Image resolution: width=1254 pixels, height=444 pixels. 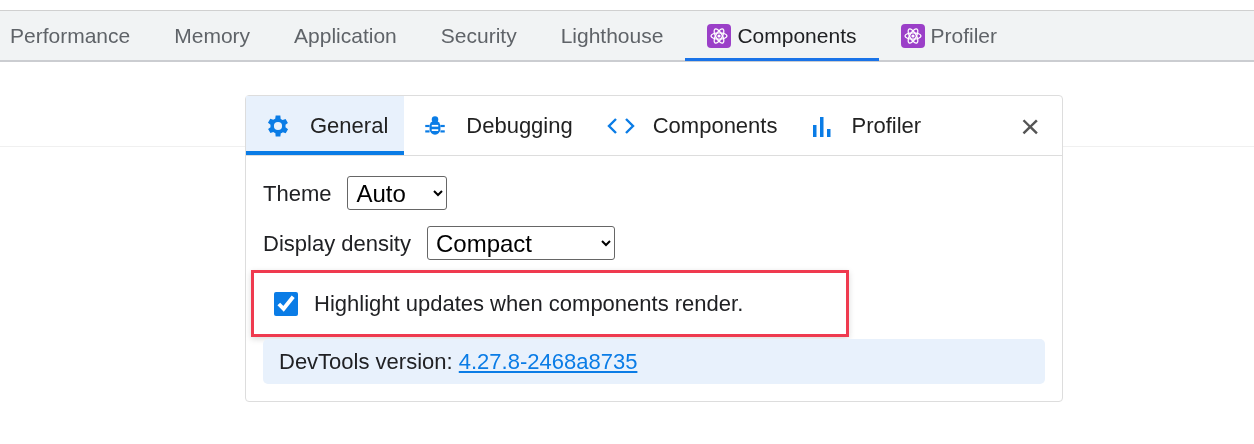 What do you see at coordinates (345, 36) in the screenshot?
I see `devtools-tab: Application` at bounding box center [345, 36].